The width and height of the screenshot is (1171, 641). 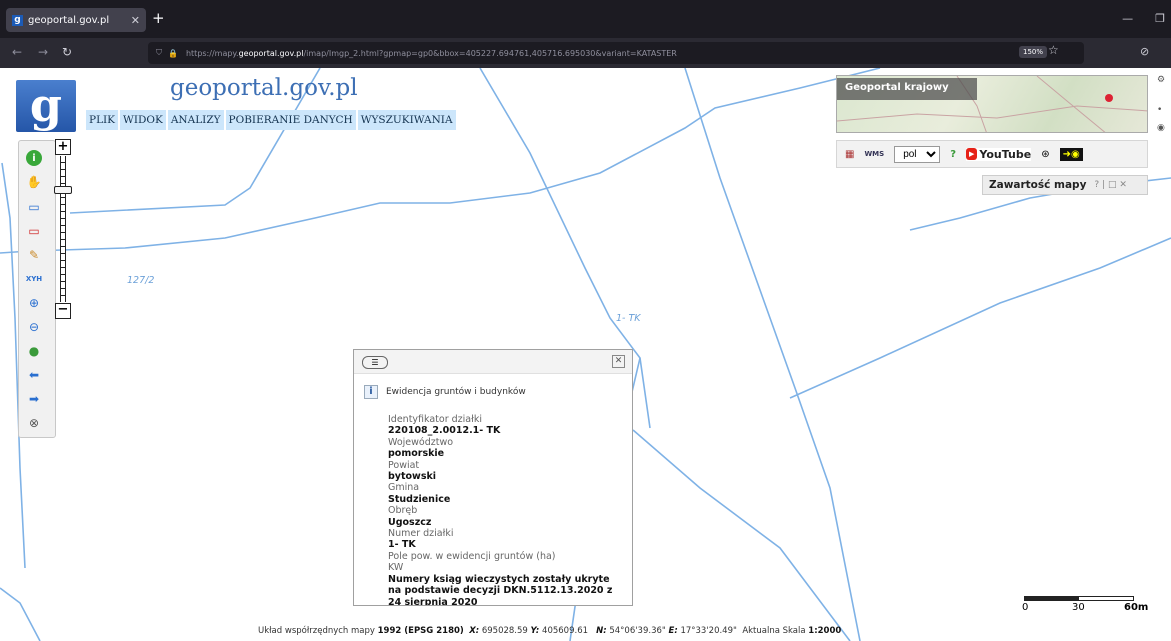 What do you see at coordinates (972, 154) in the screenshot?
I see `youtube-play-icon: ▶` at bounding box center [972, 154].